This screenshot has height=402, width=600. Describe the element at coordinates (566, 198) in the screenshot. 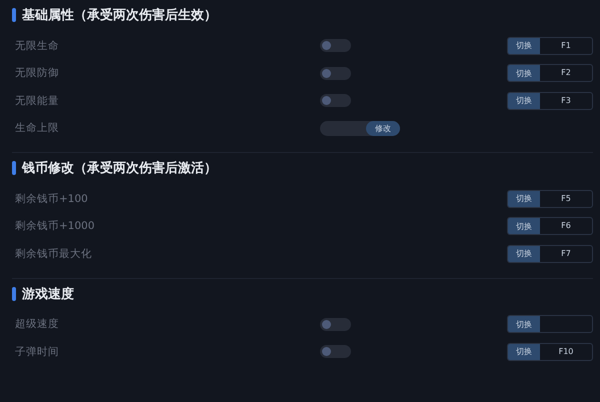

I see `hotkey-label: F5` at that location.